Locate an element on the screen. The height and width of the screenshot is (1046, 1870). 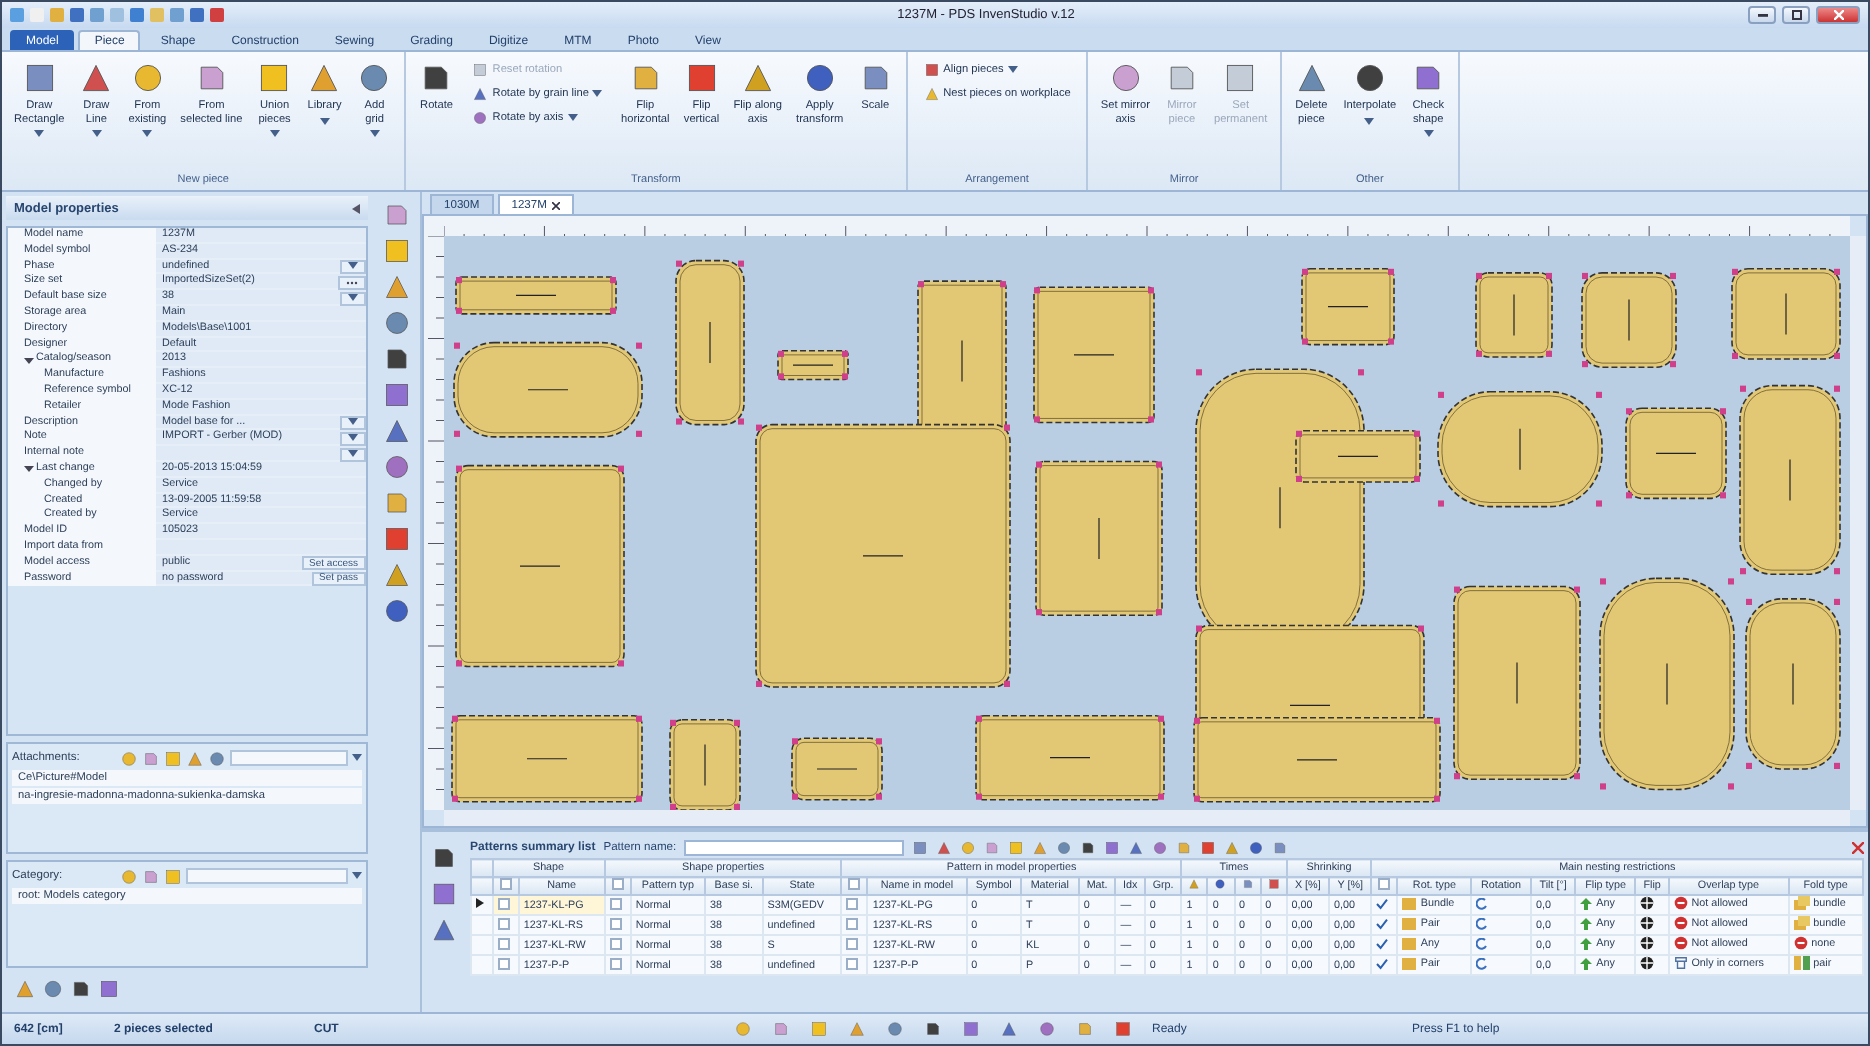
minimize-icon is located at coordinates (1762, 15).